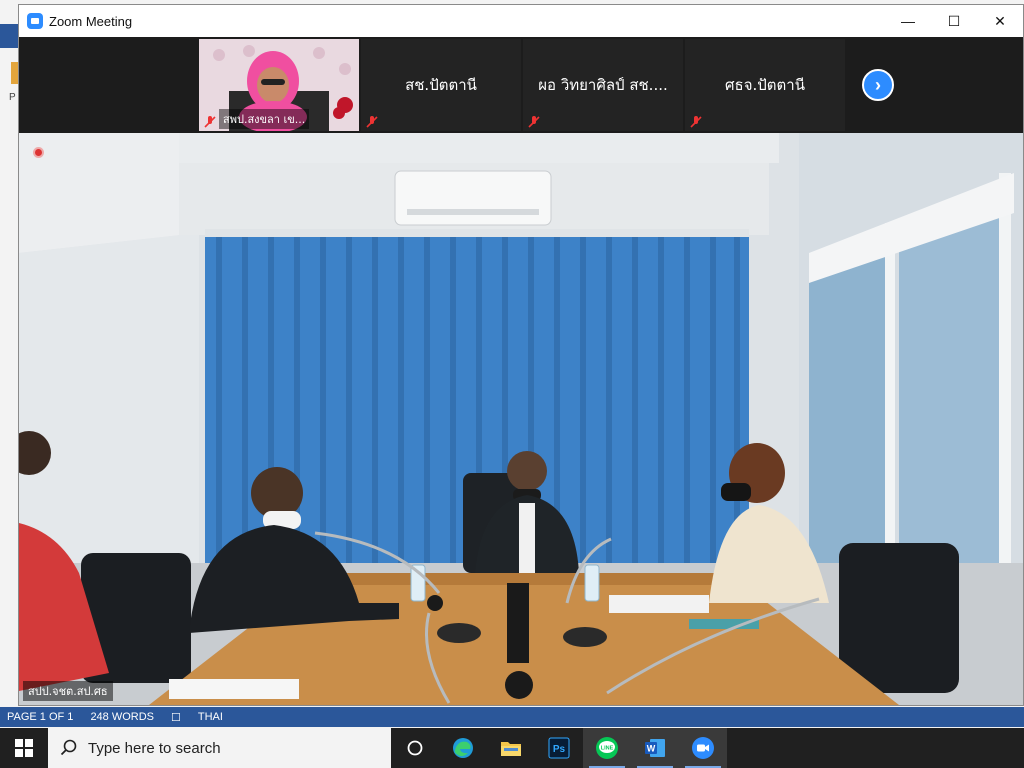  What do you see at coordinates (210, 717) in the screenshot?
I see `language-indicator: THAI` at bounding box center [210, 717].